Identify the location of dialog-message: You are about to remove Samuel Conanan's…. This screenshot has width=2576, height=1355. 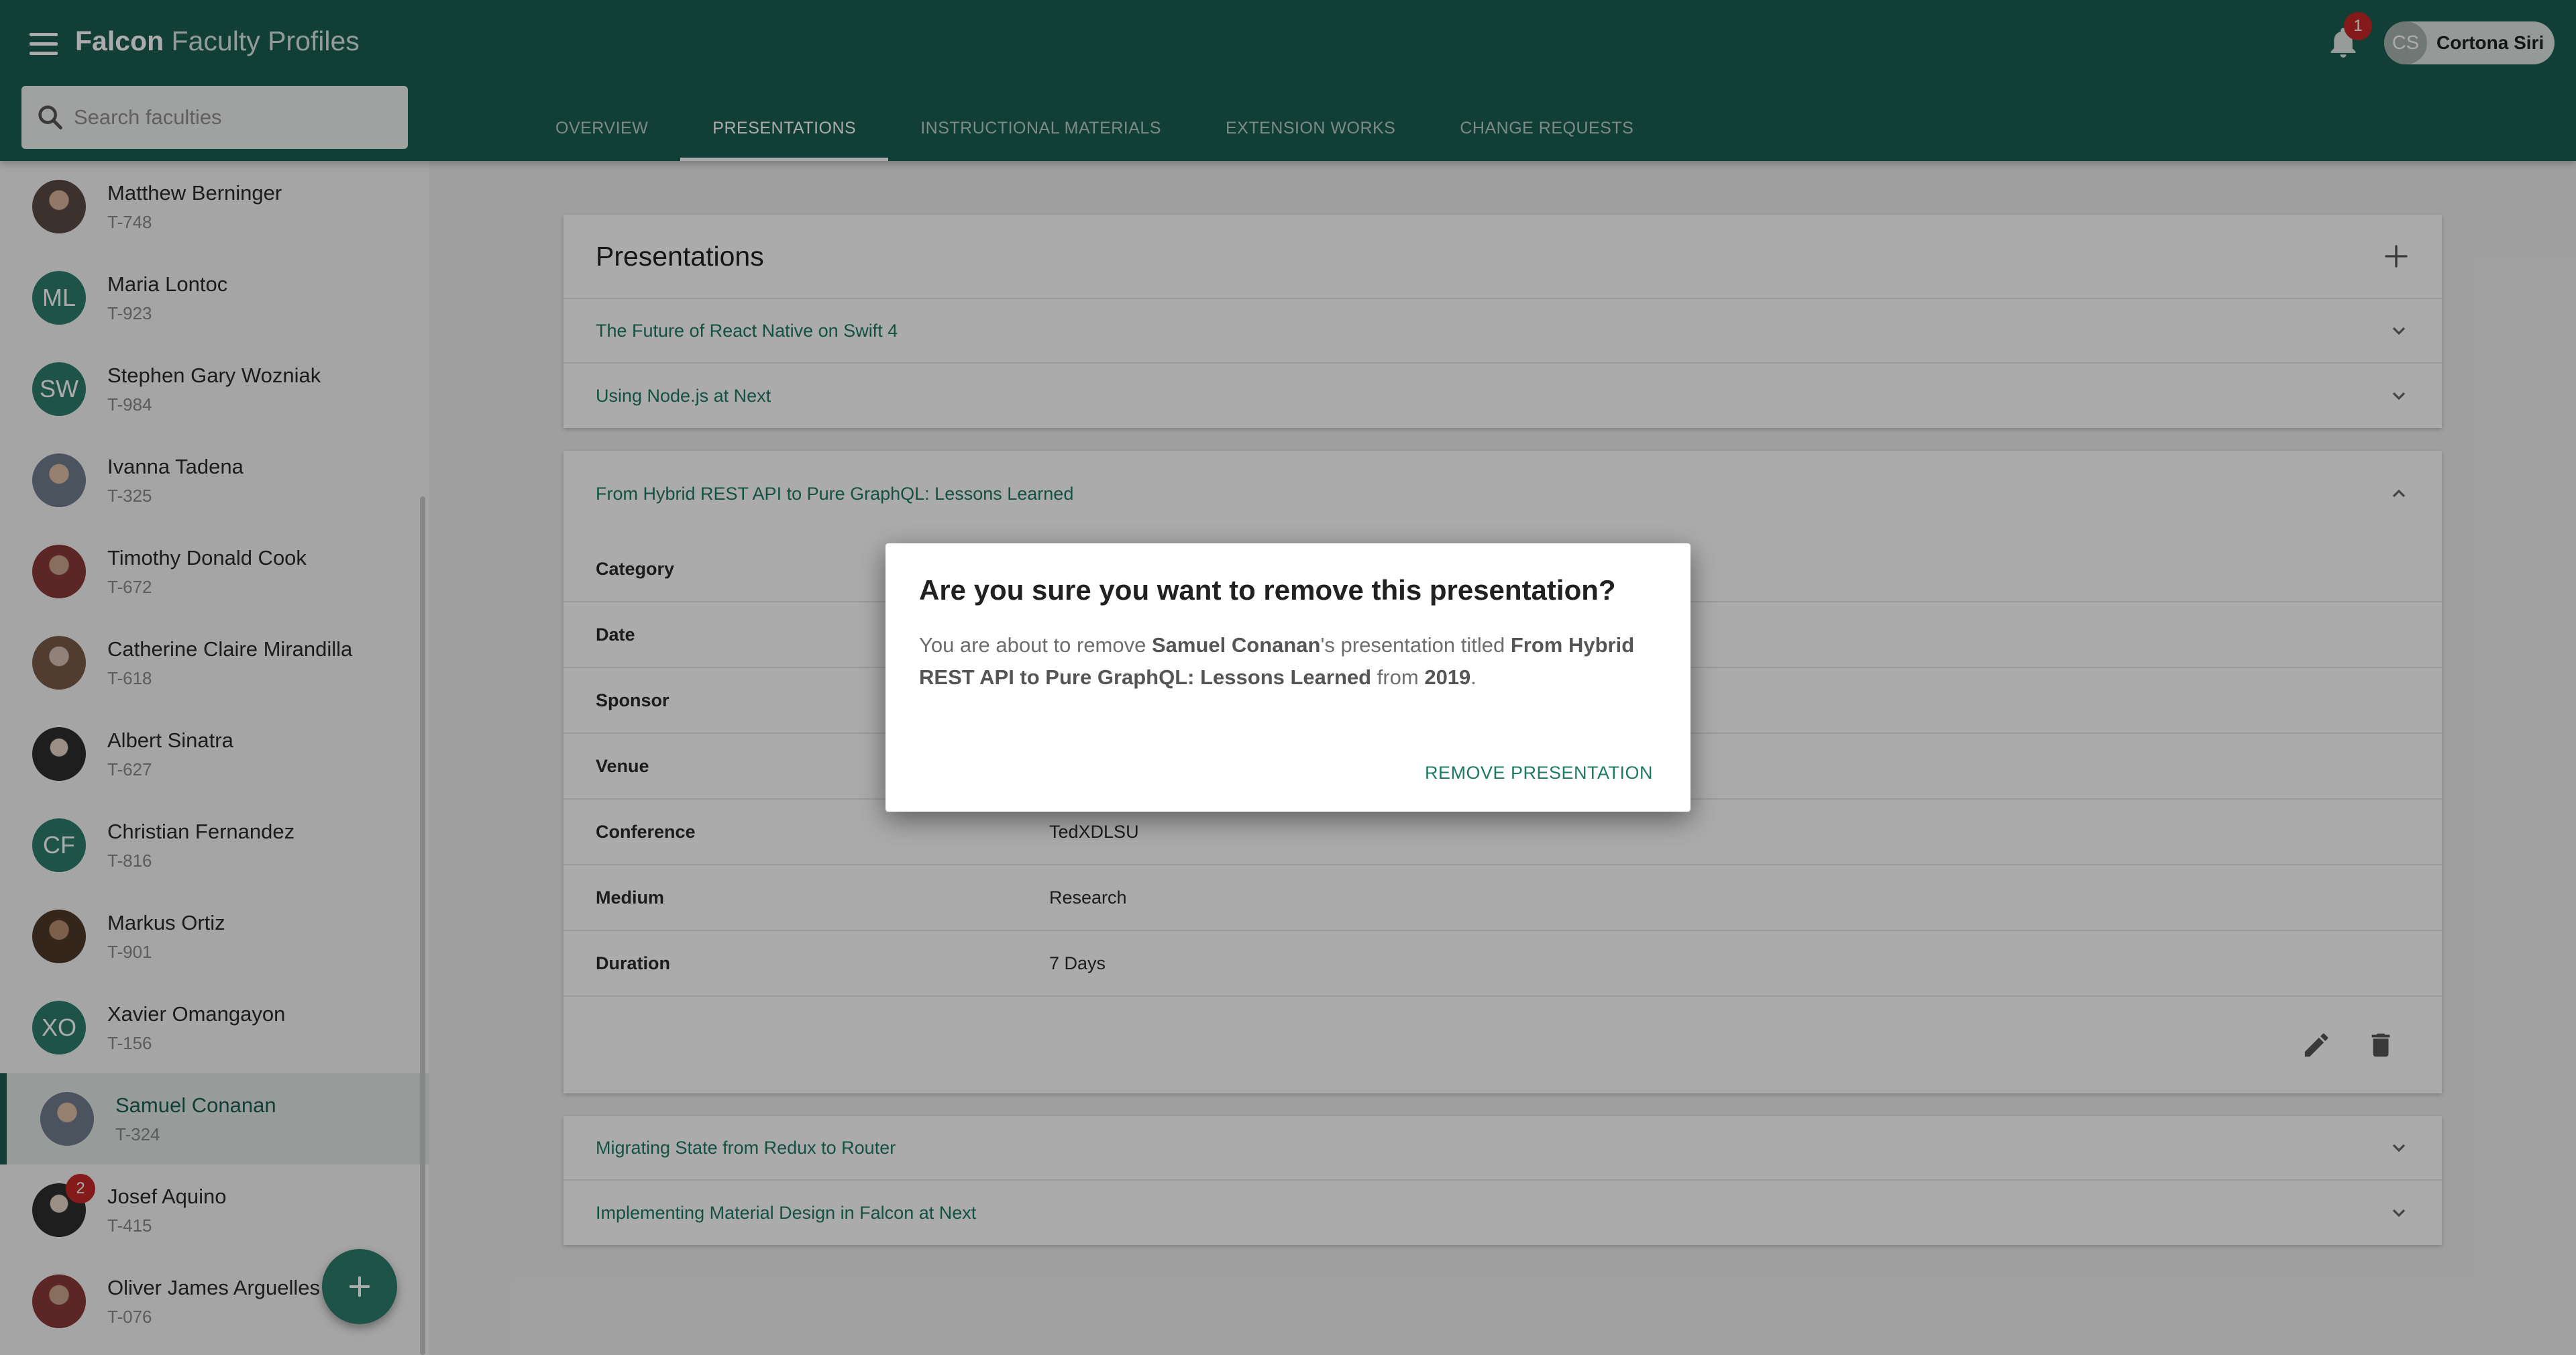
(1288, 661).